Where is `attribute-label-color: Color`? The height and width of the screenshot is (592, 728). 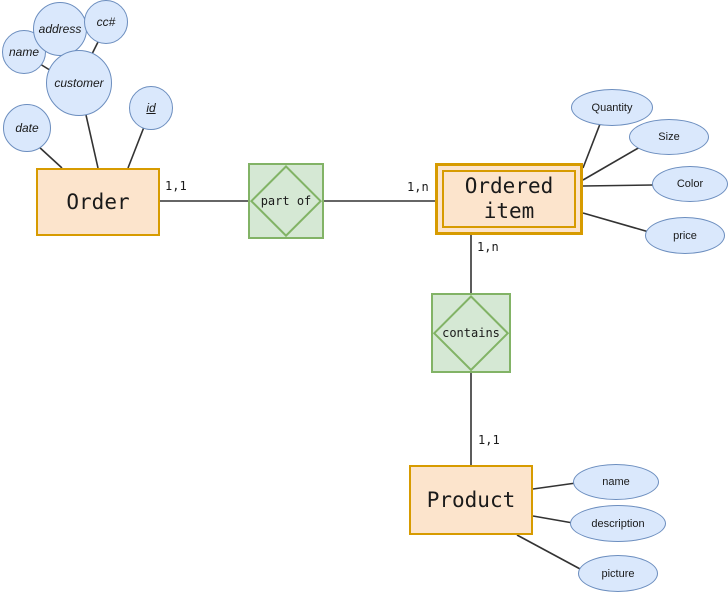 attribute-label-color: Color is located at coordinates (690, 184).